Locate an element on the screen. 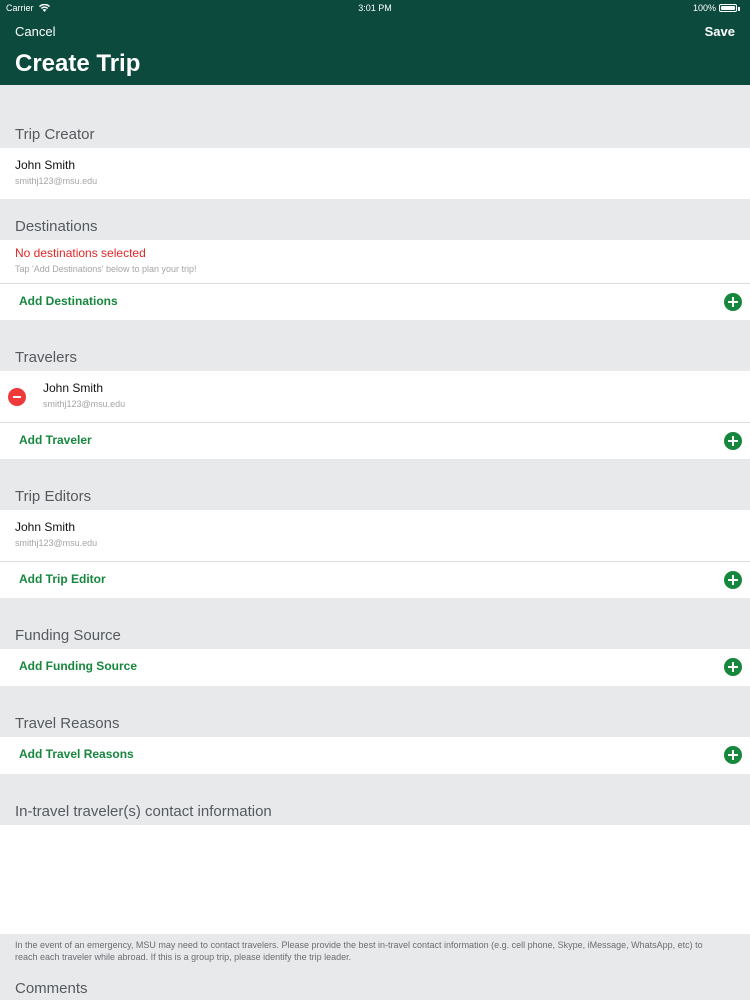 Image resolution: width=750 pixels, height=1000 pixels. section-header-trip-creator: Trip Creator is located at coordinates (55, 134).